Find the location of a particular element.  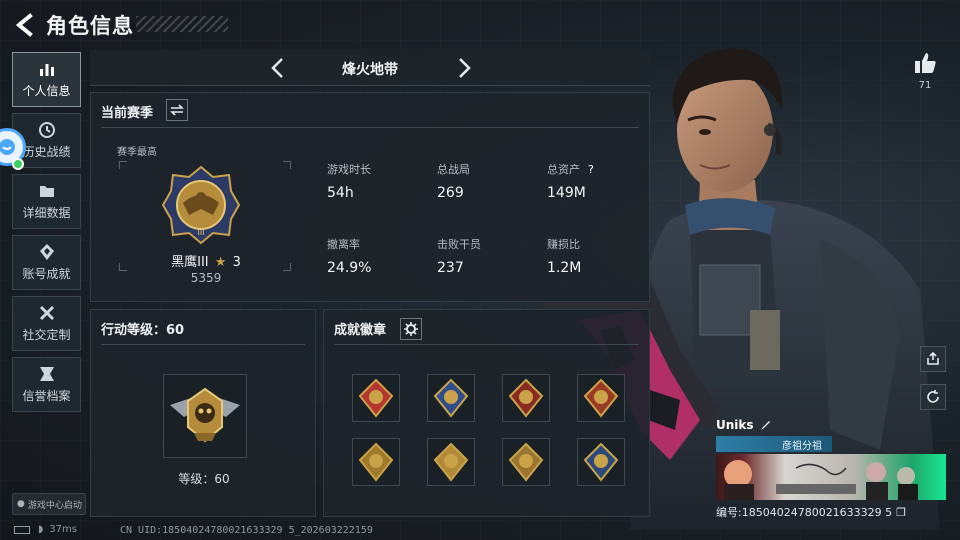

winged-skull-level-icon is located at coordinates (205, 415).